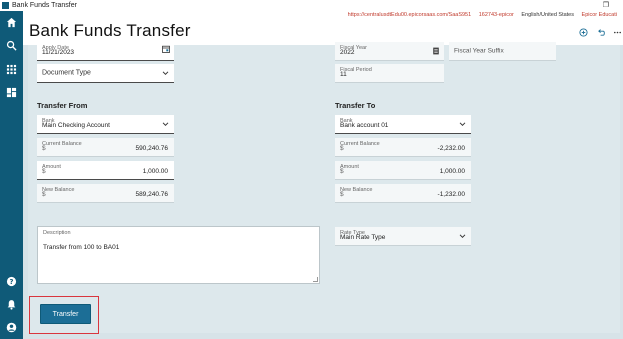 Image resolution: width=623 pixels, height=339 pixels. What do you see at coordinates (11, 327) in the screenshot?
I see `user-icon` at bounding box center [11, 327].